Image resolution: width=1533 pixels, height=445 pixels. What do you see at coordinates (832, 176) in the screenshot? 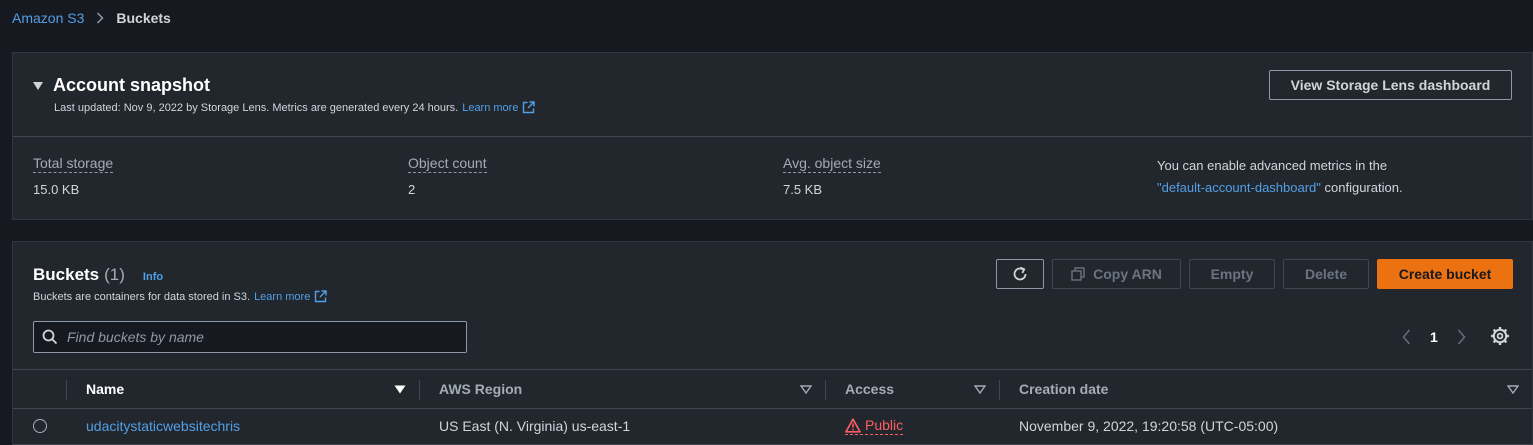
I see `metric-avg-object-size: Avg. object size 7.5 KB` at bounding box center [832, 176].